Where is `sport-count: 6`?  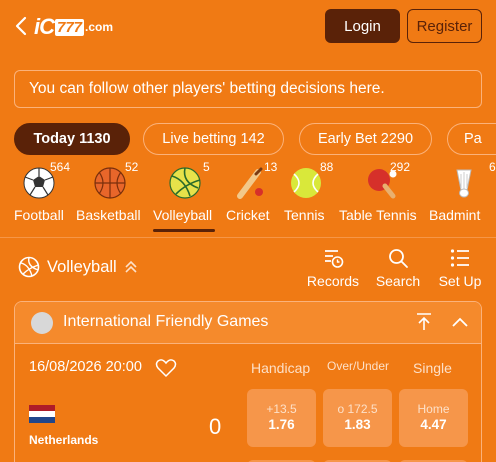 sport-count: 6 is located at coordinates (492, 167).